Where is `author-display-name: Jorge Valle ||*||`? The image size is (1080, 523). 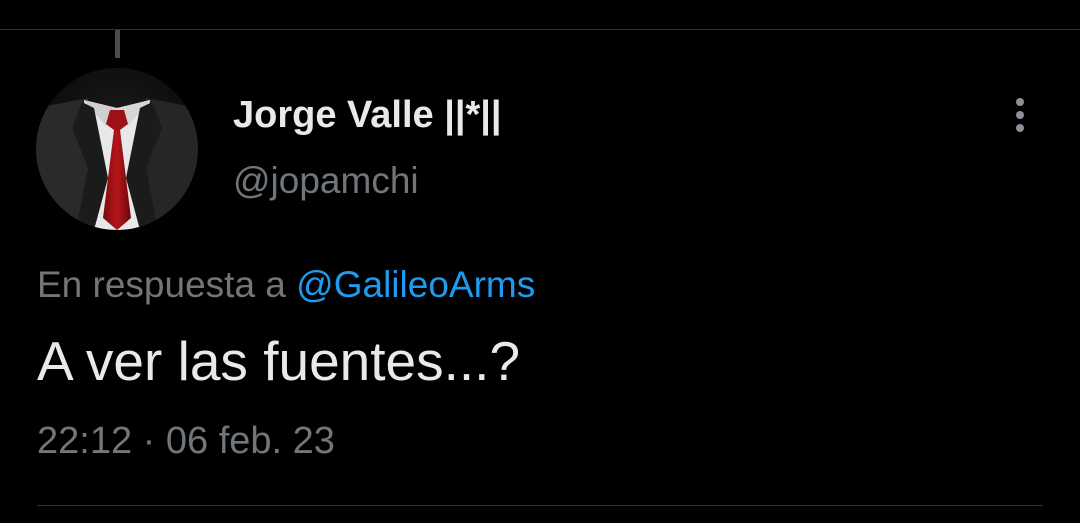 author-display-name: Jorge Valle ||*|| is located at coordinates (367, 115).